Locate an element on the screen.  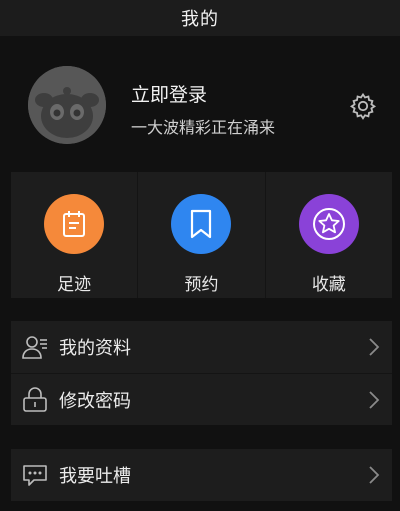
menu-item-label: 我要吐槽 is located at coordinates (95, 476).